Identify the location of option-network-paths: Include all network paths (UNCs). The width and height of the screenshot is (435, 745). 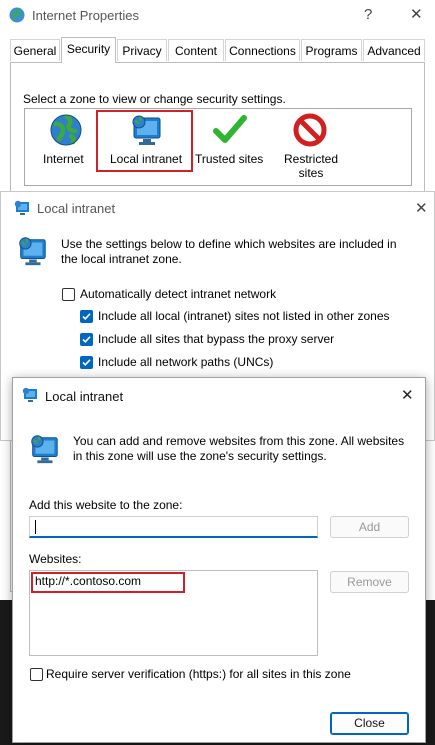
(239, 363).